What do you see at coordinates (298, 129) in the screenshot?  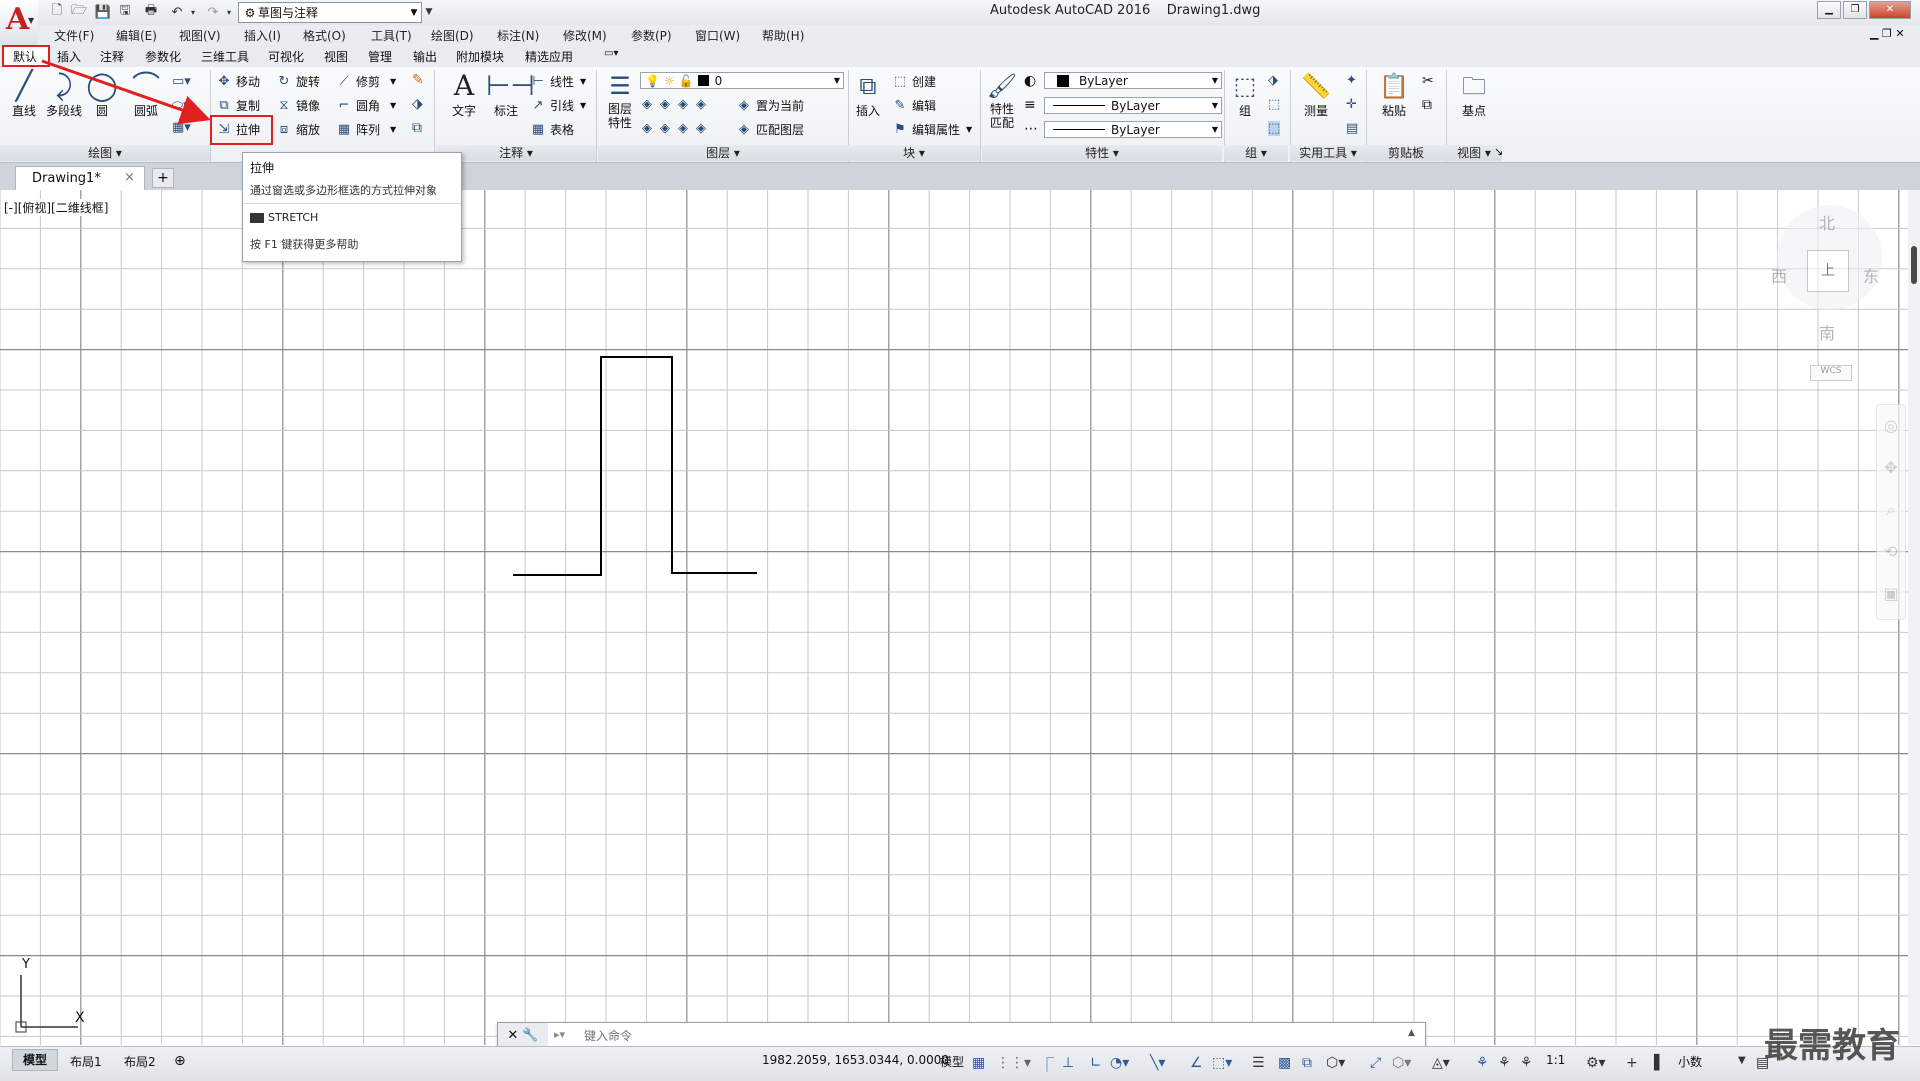 I see `scale-button: ⧈ 缩放` at bounding box center [298, 129].